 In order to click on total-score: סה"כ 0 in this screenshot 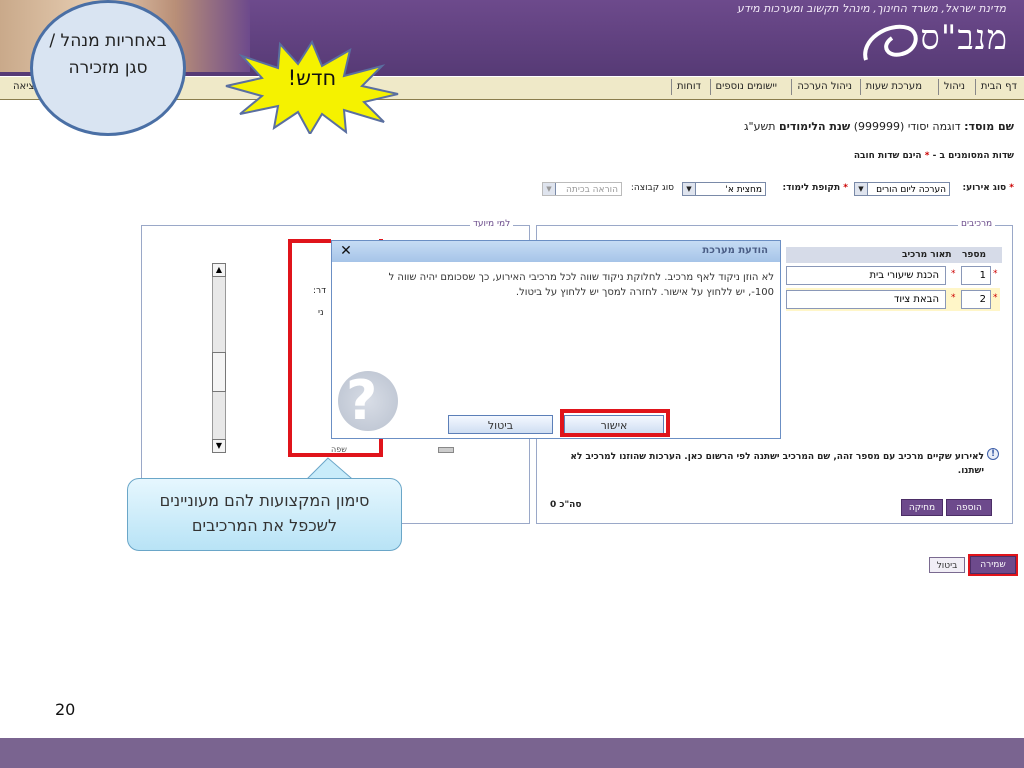, I will do `click(566, 505)`.